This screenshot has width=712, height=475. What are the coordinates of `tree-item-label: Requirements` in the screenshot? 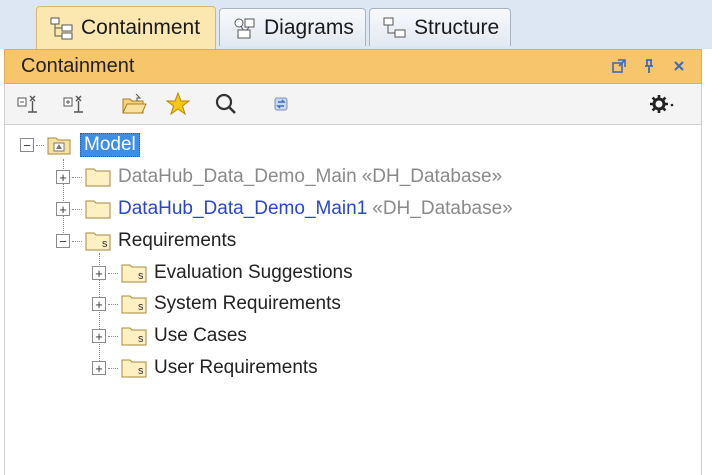 It's located at (177, 240).